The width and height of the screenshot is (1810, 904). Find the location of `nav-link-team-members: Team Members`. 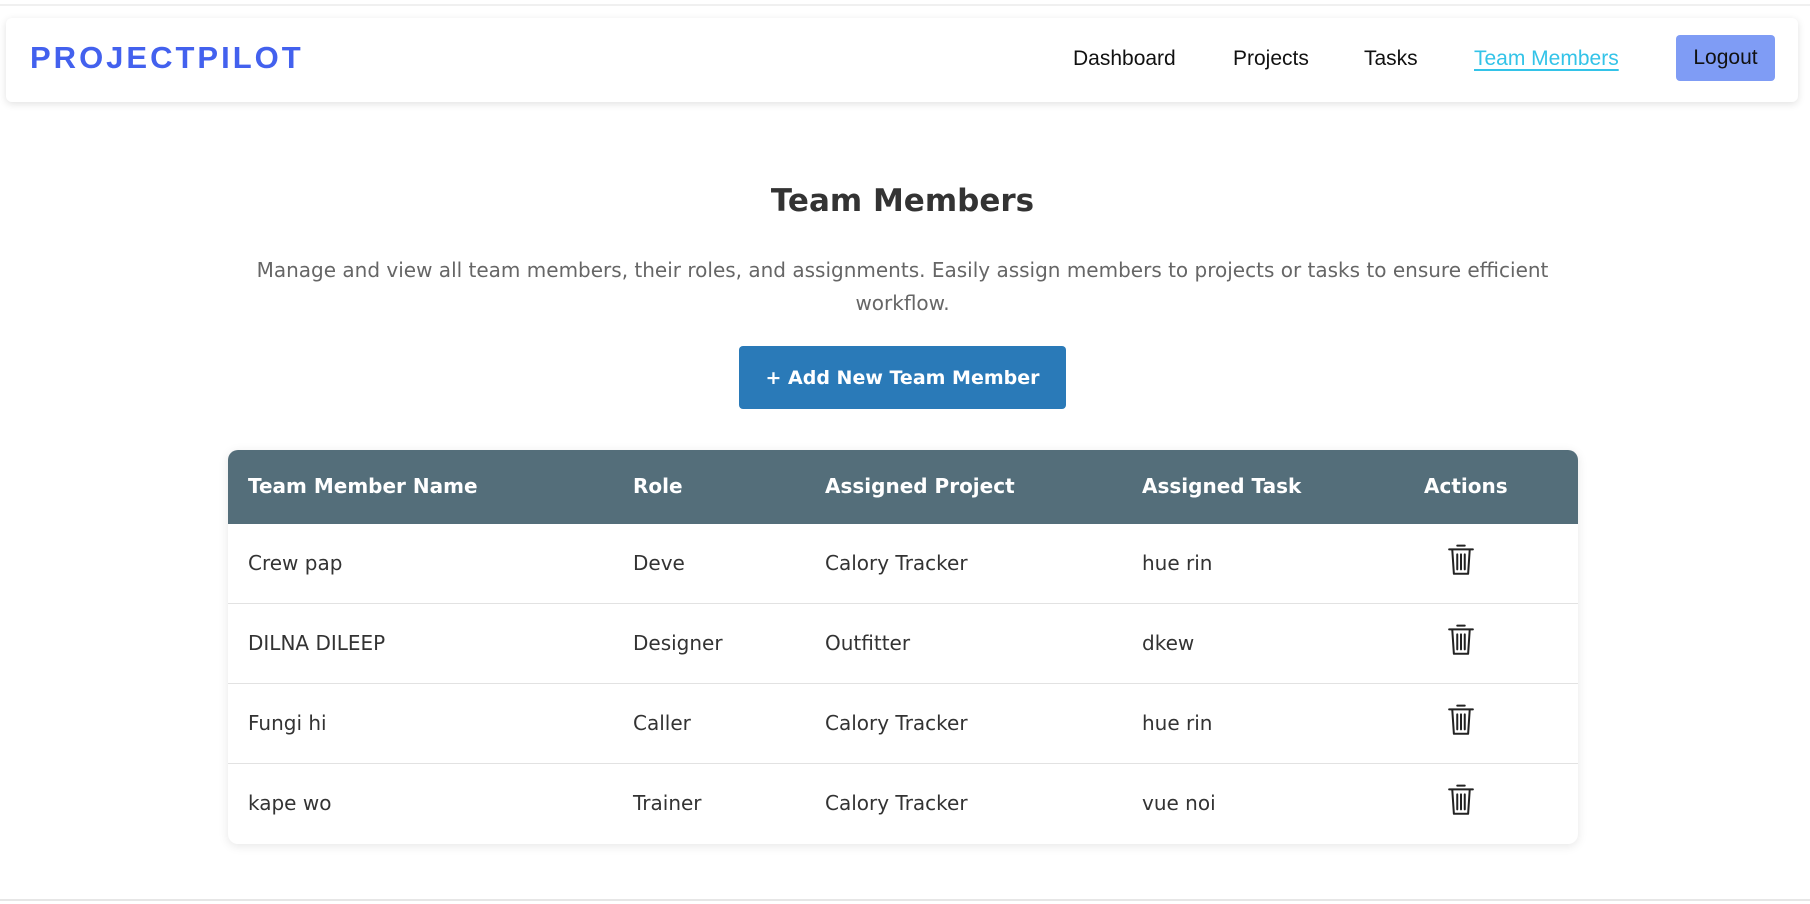

nav-link-team-members: Team Members is located at coordinates (1546, 59).